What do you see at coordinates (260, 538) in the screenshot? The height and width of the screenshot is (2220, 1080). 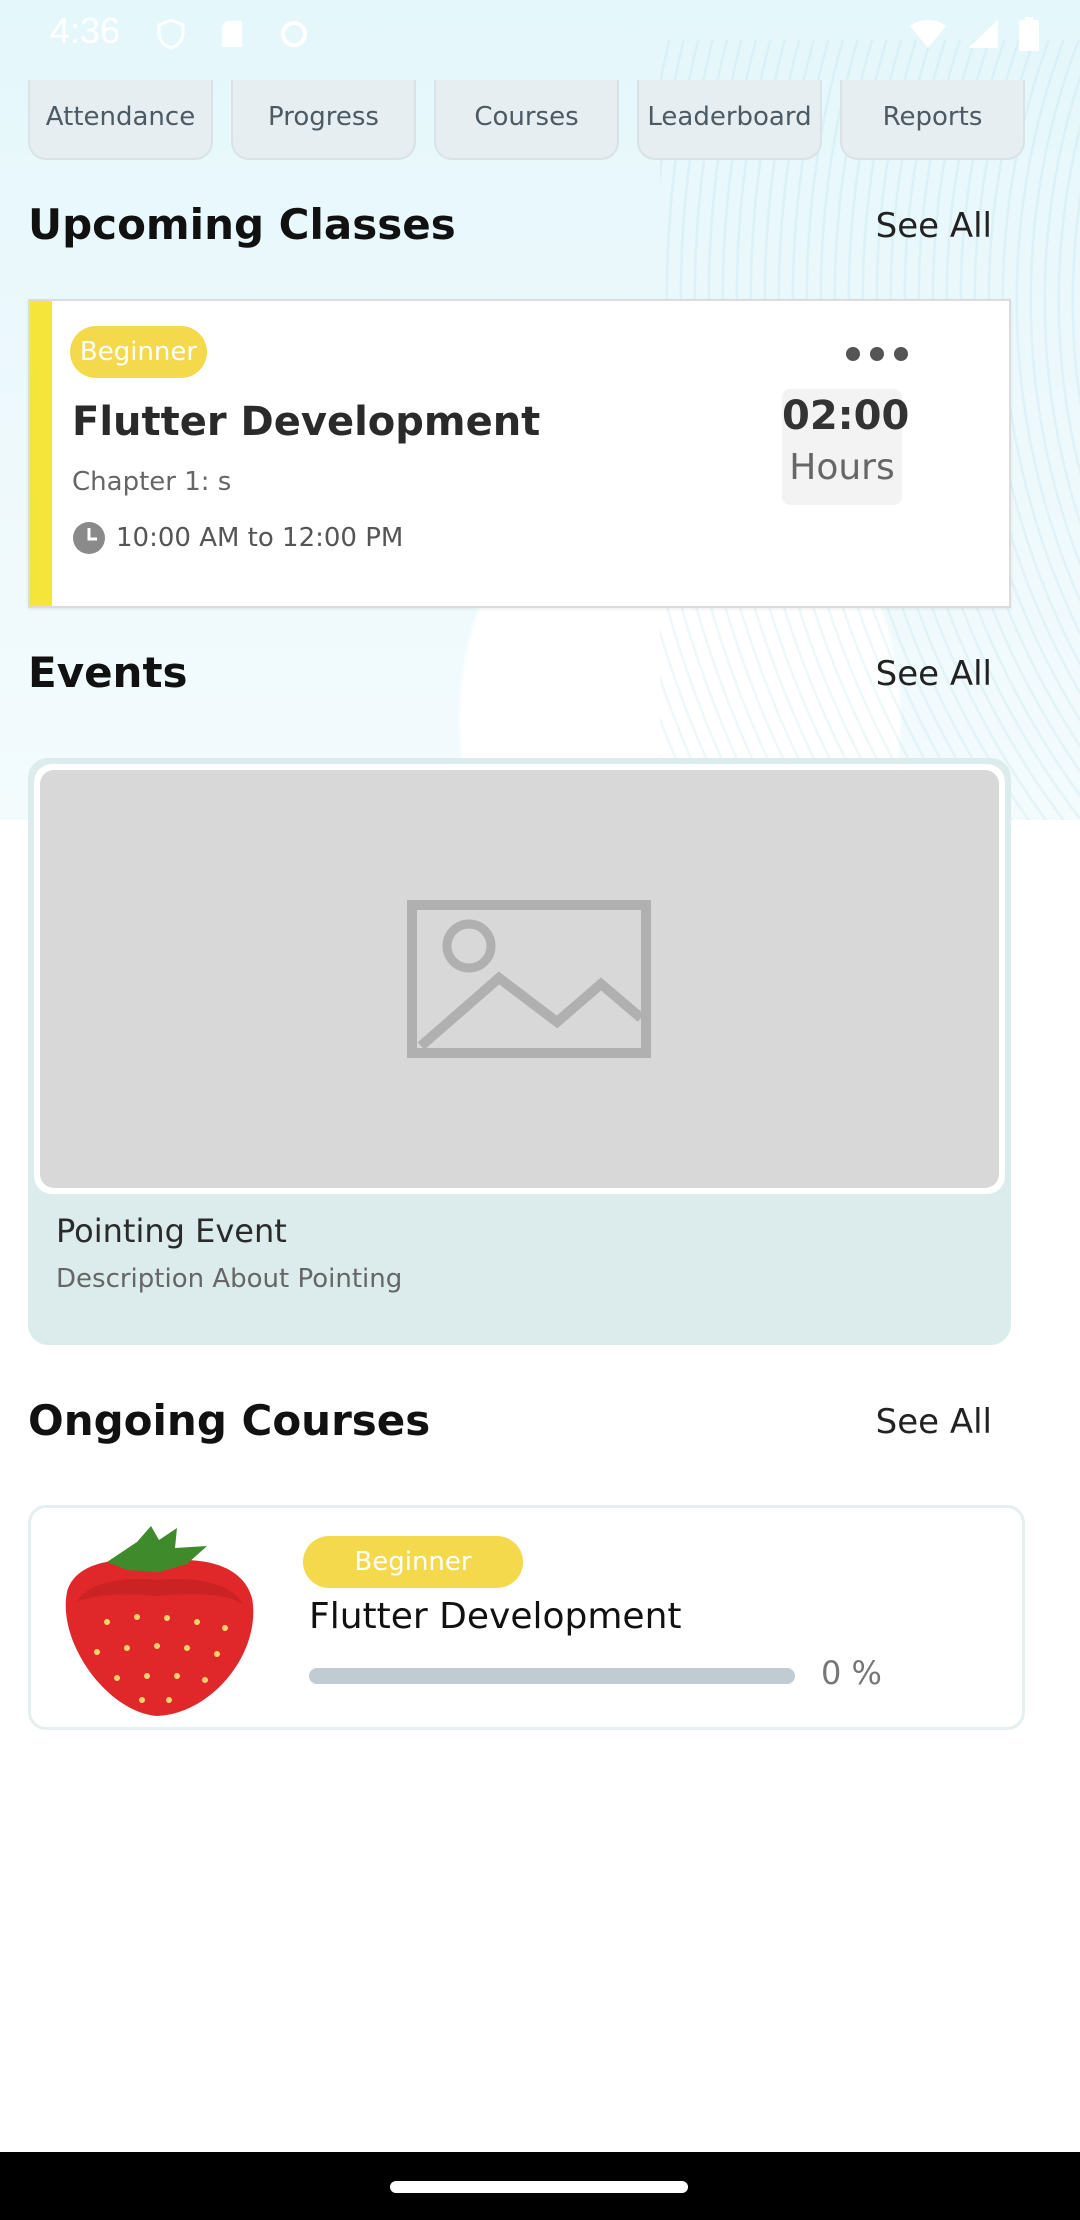 I see `class-time-range: 10:00 AM to 12:00 PM` at bounding box center [260, 538].